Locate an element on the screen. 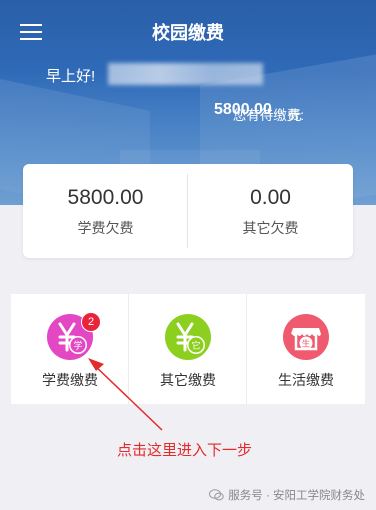  svg-text: 学 is located at coordinates (77, 346).